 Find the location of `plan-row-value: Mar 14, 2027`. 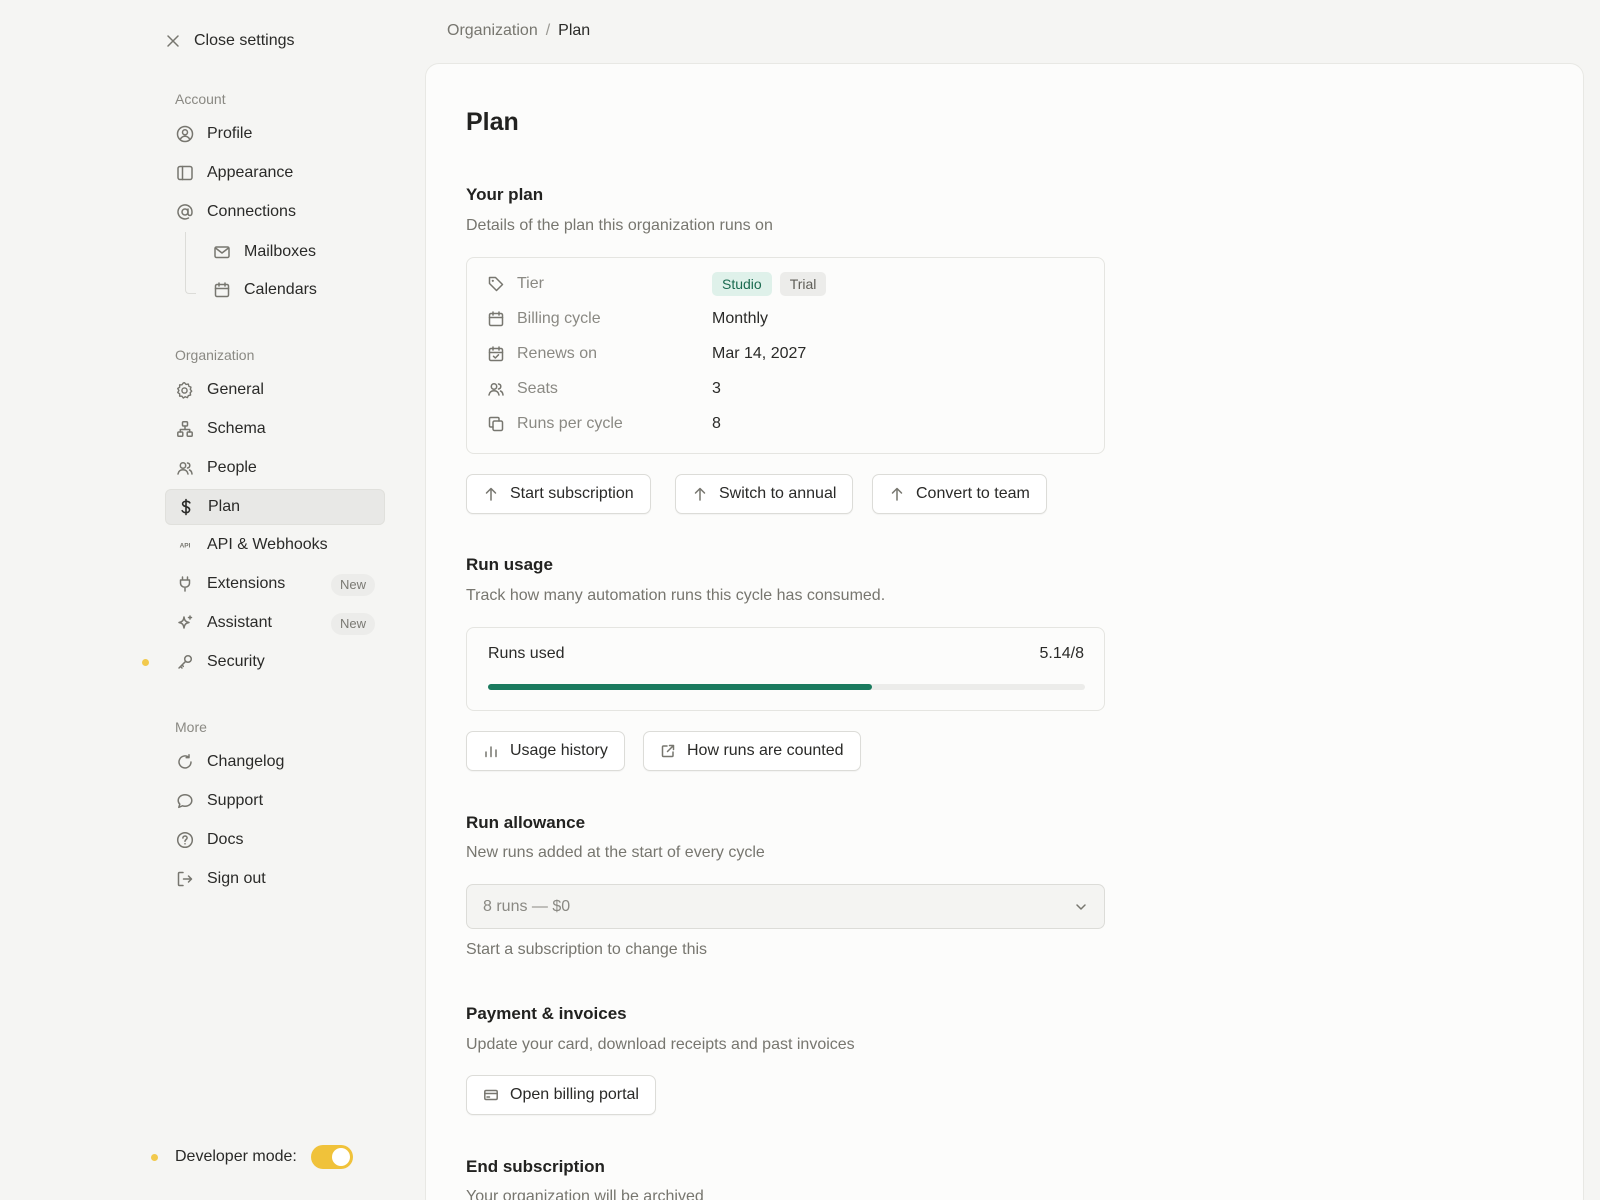

plan-row-value: Mar 14, 2027 is located at coordinates (759, 353).